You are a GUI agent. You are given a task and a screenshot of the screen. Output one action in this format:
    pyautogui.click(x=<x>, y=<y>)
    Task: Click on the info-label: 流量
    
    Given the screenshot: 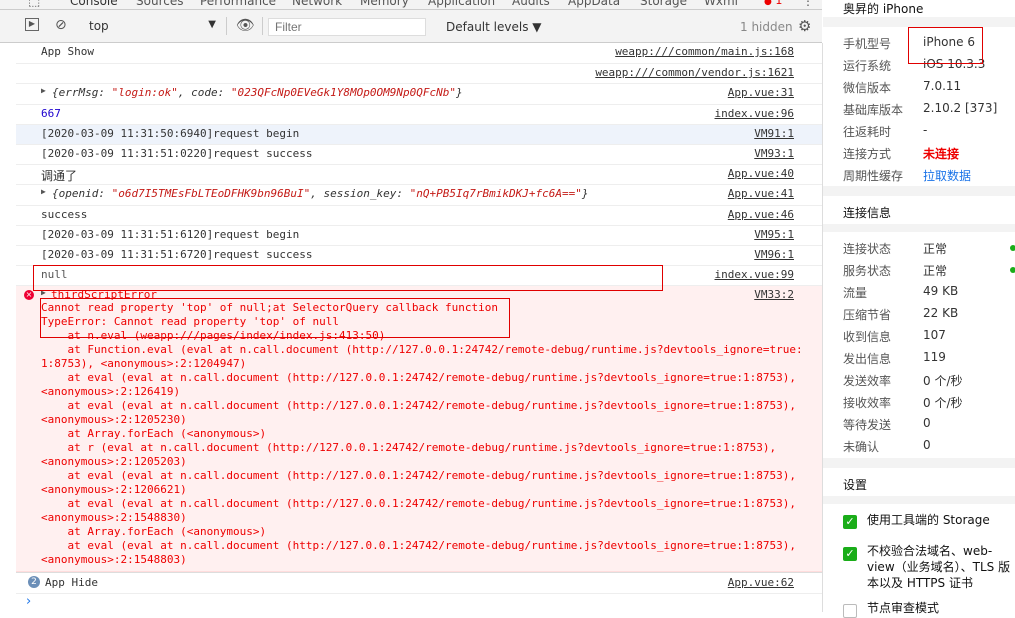 What is the action you would take?
    pyautogui.click(x=855, y=293)
    